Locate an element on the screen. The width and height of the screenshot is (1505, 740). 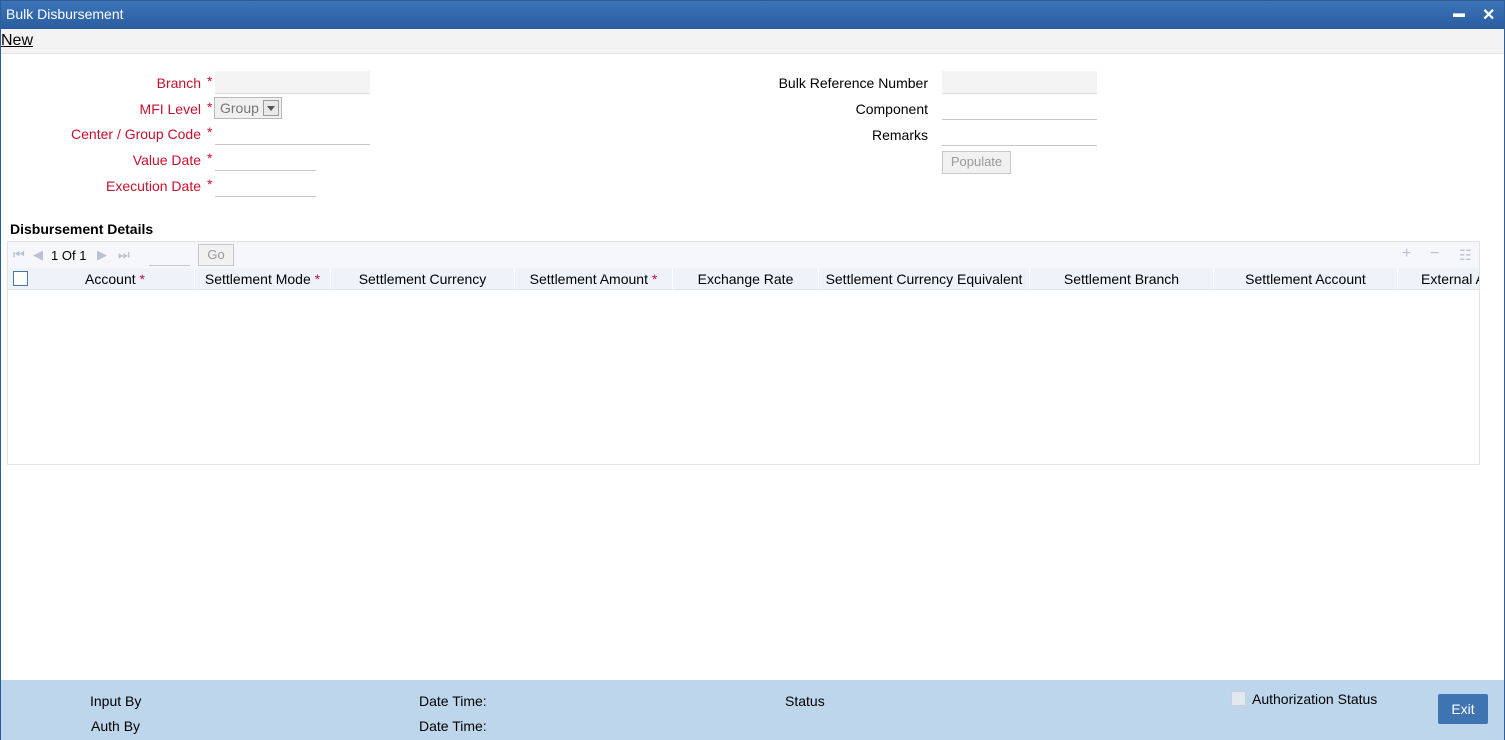
column-label: Settlement Amount is located at coordinates (588, 279).